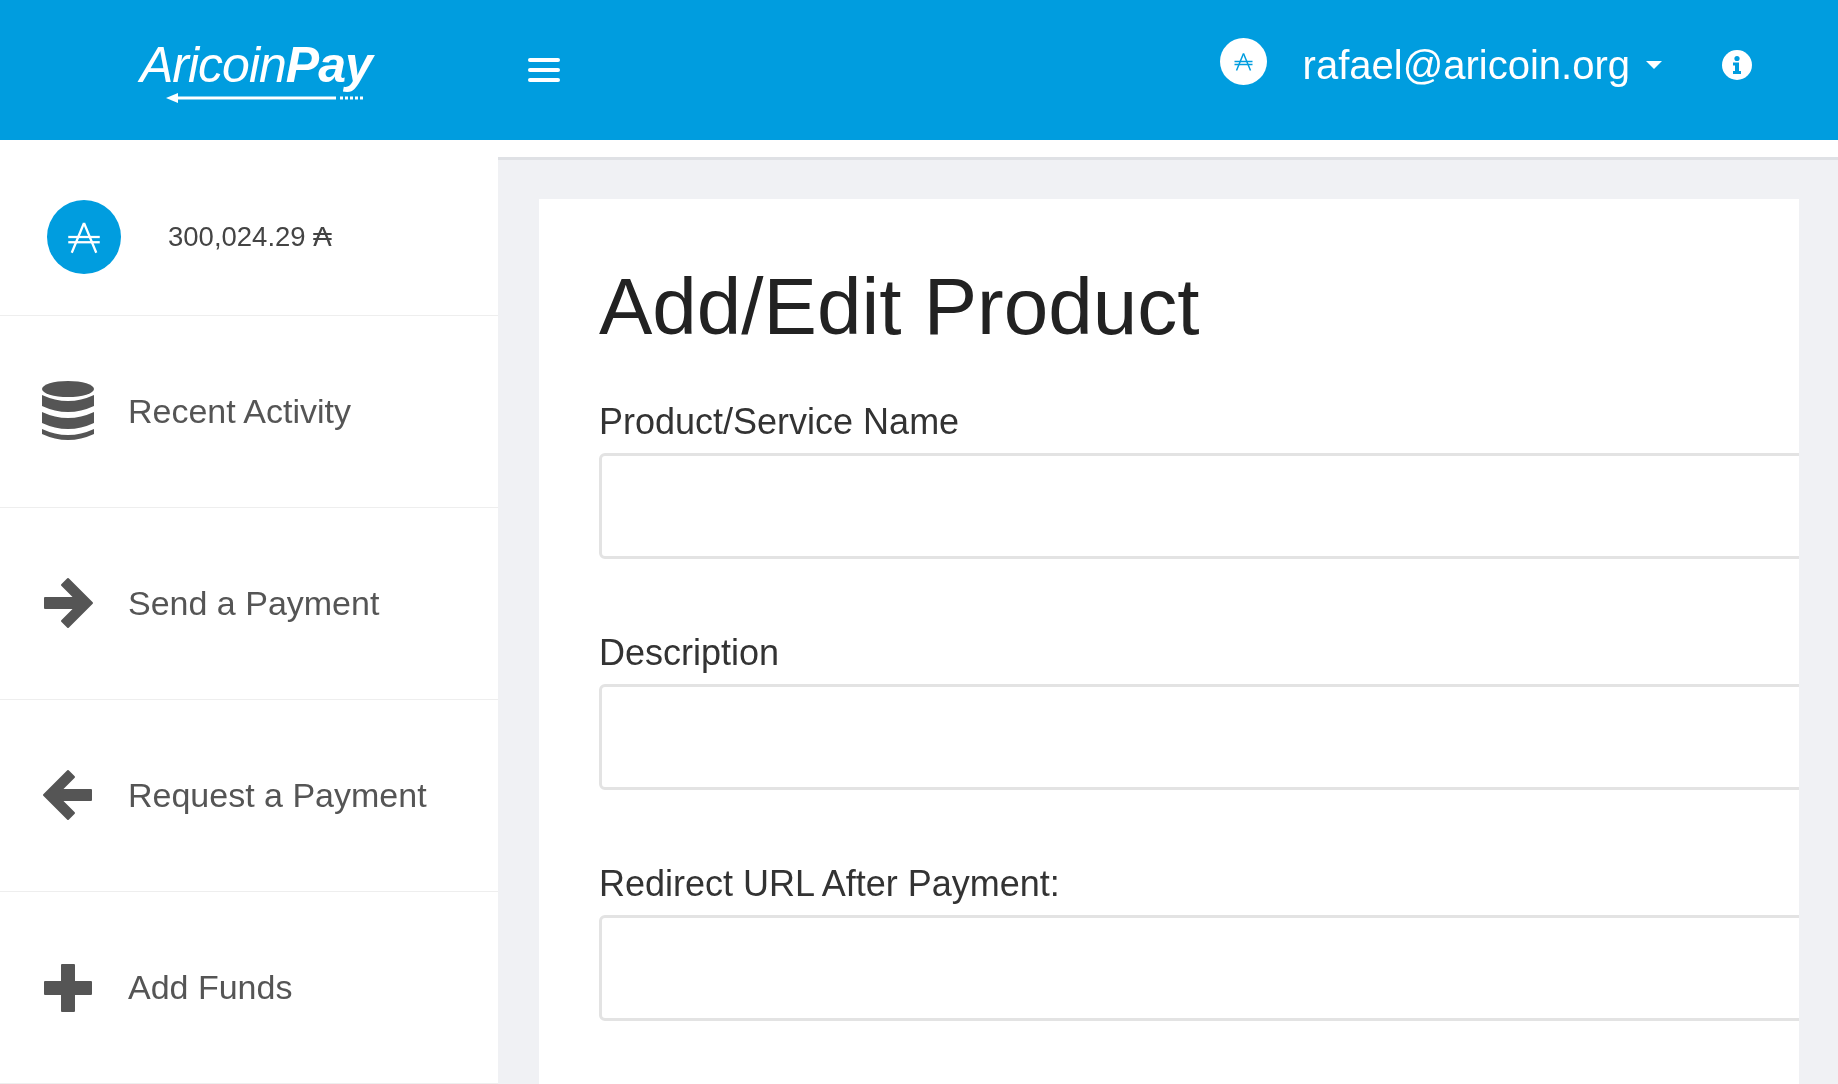 This screenshot has height=1084, width=1838. Describe the element at coordinates (250, 237) in the screenshot. I see `balance-amount: 300,024.29 ₳` at that location.